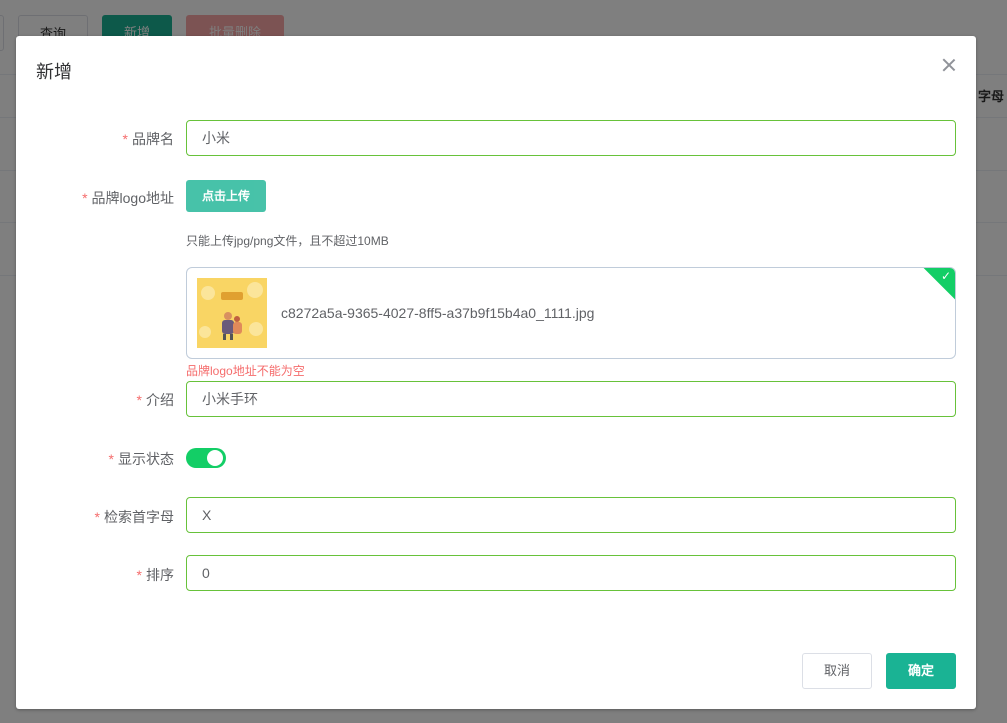  Describe the element at coordinates (226, 196) in the screenshot. I see `upload-button: 点击上传` at that location.